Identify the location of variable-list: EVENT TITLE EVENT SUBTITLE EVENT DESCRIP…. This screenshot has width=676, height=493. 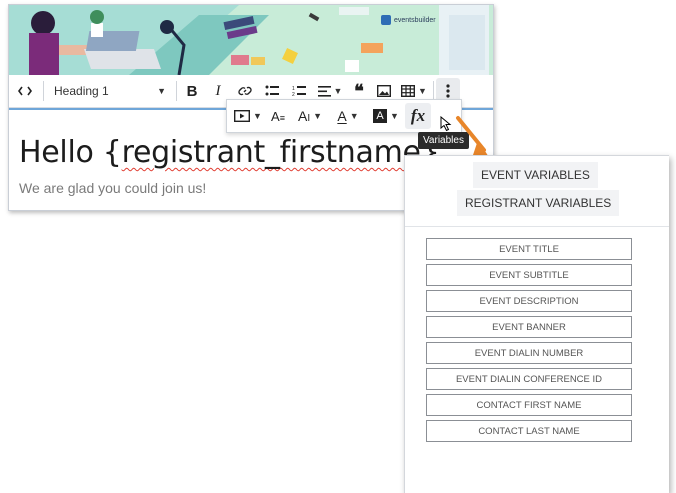
(529, 342).